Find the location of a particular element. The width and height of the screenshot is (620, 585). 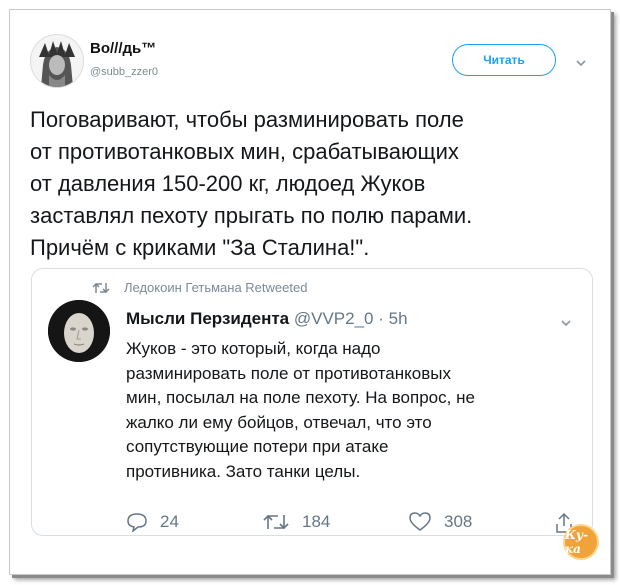

quoted-line: жалко ли ему бойцов, отвечал, что это is located at coordinates (279, 422).